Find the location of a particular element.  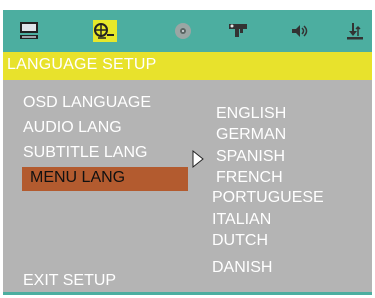

download-icon is located at coordinates (355, 31).